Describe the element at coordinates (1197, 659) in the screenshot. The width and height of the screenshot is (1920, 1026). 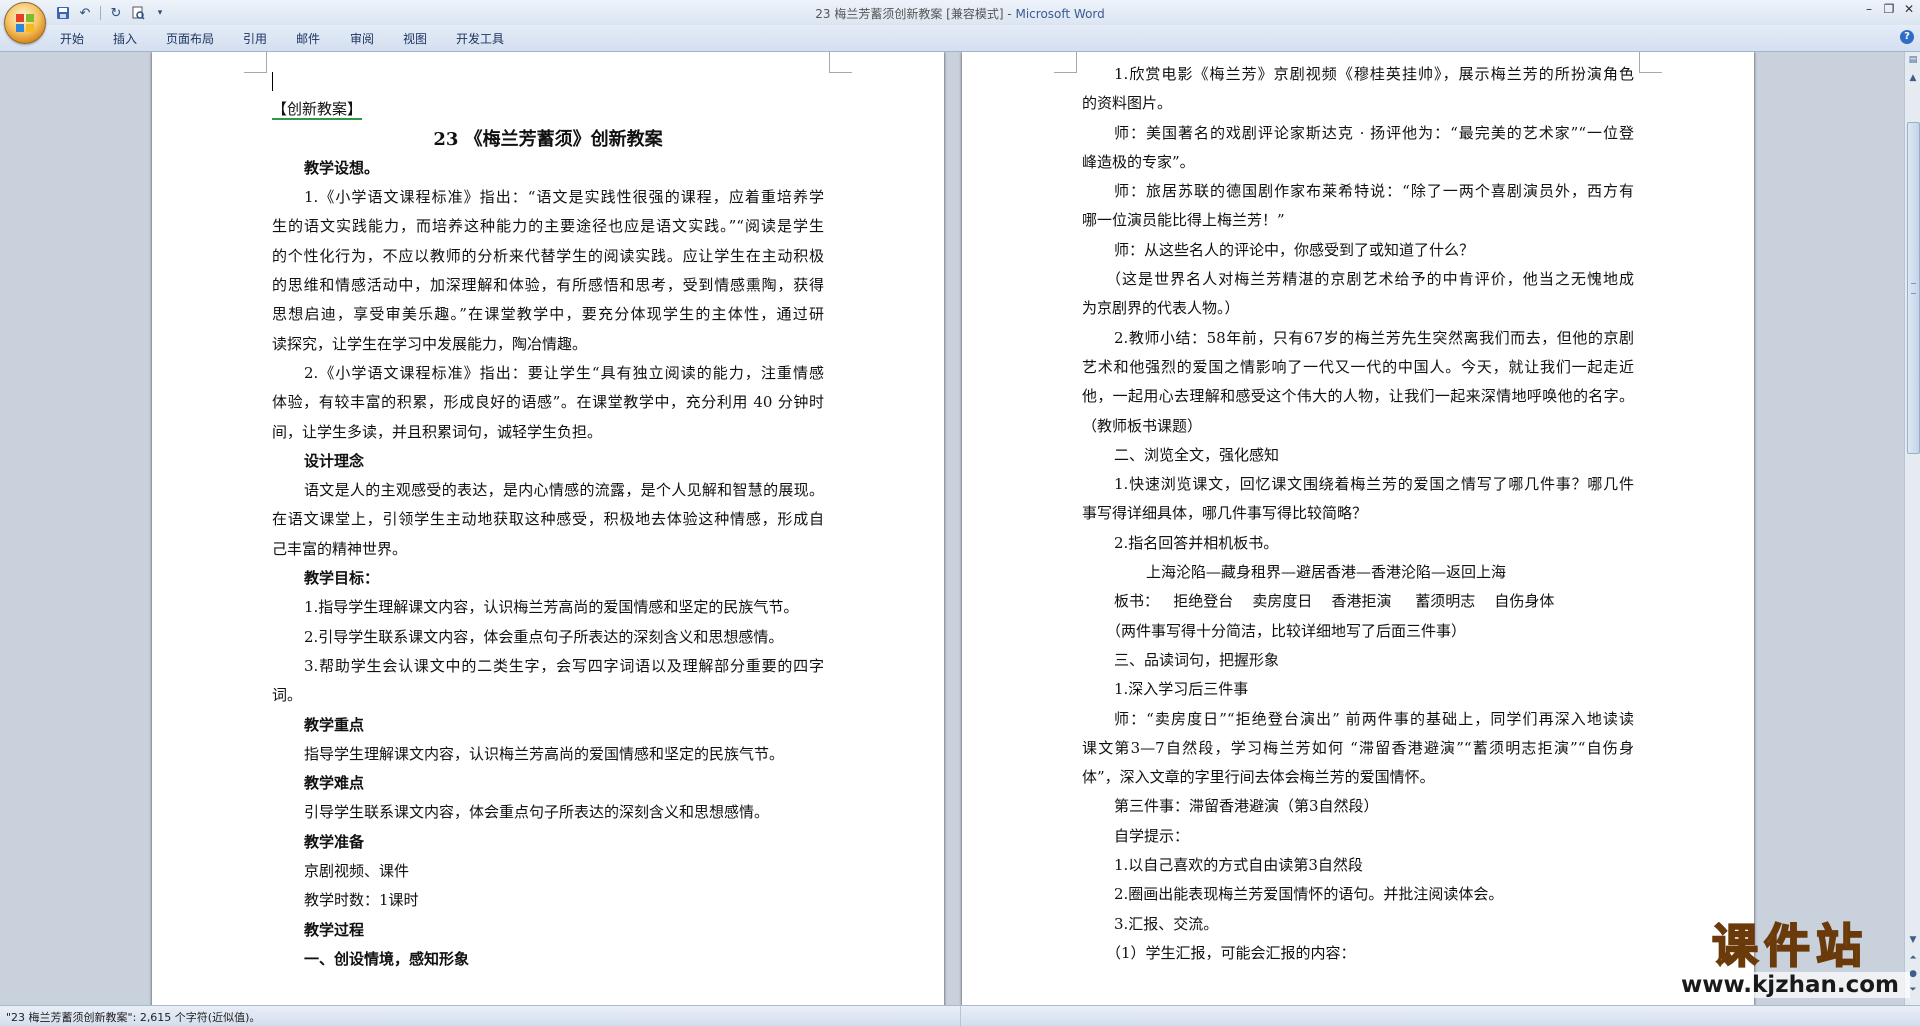
I see `doc-heading: 三、品读词句，把握形象` at that location.